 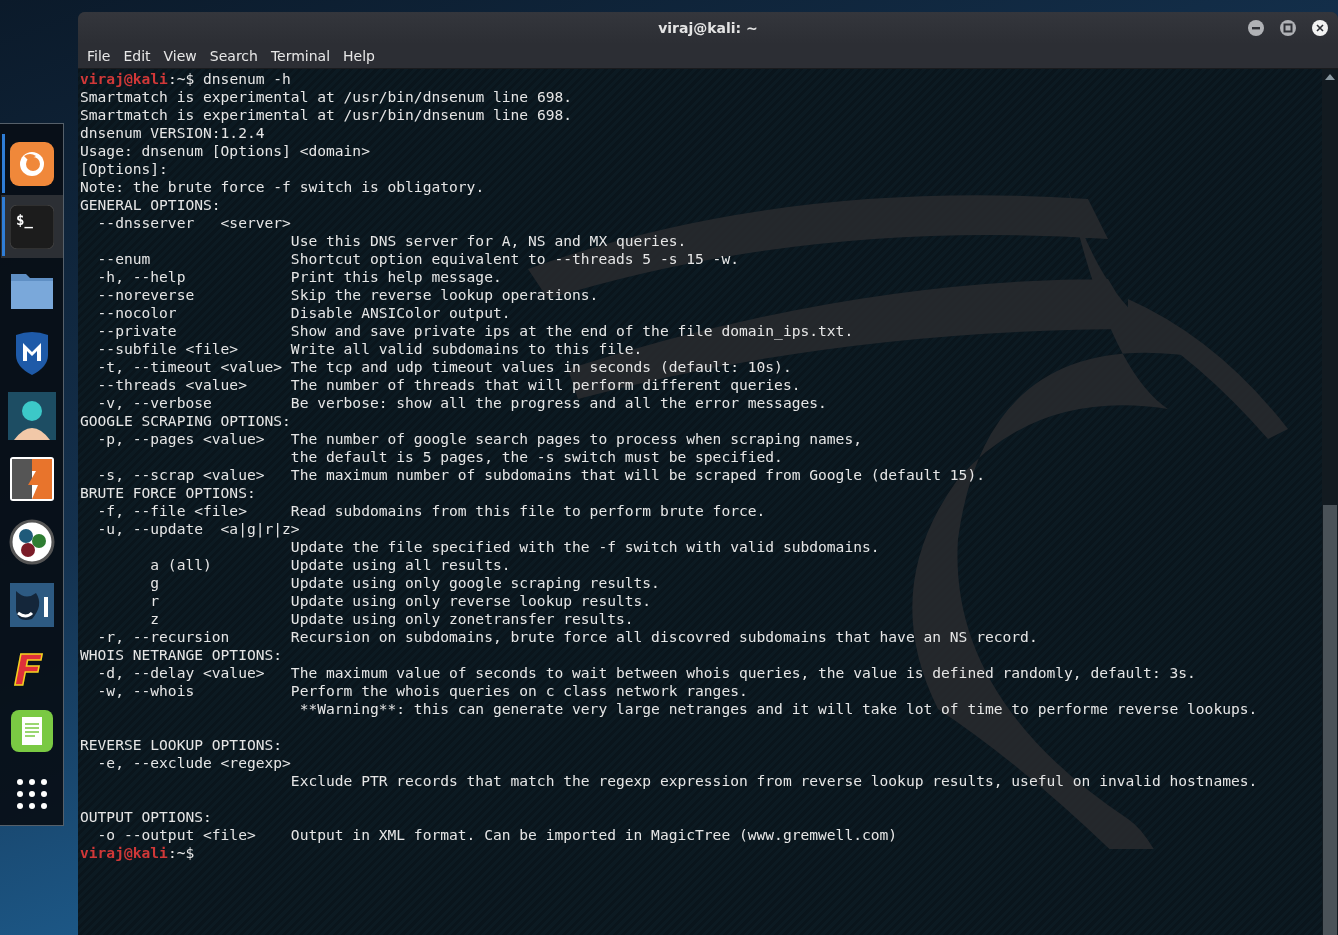 What do you see at coordinates (180, 565) in the screenshot?
I see `option-label: a (all)` at bounding box center [180, 565].